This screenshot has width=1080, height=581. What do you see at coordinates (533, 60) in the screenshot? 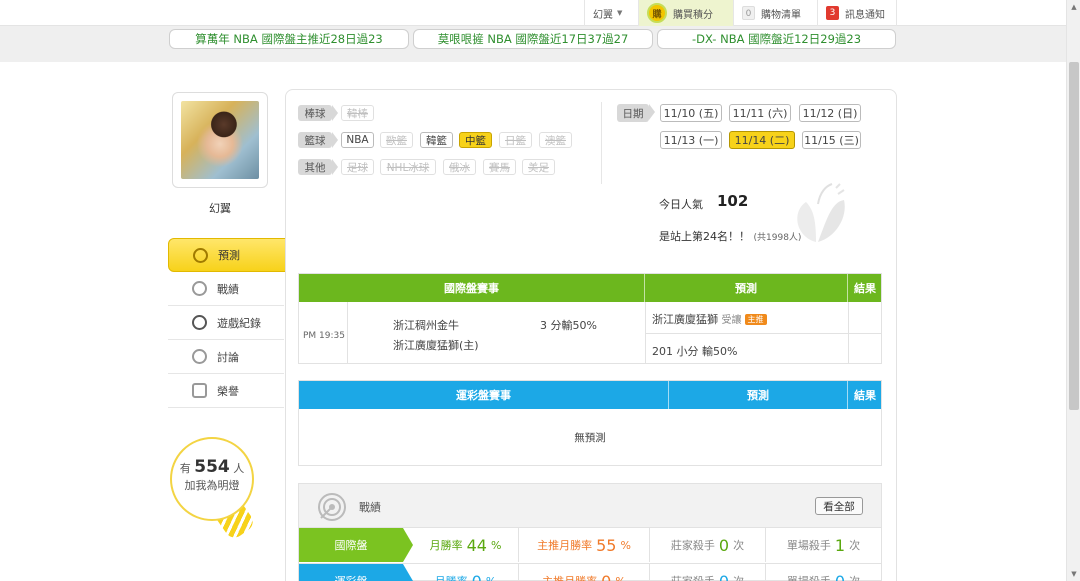
I see `ticker-zigzag-edge` at bounding box center [533, 60].